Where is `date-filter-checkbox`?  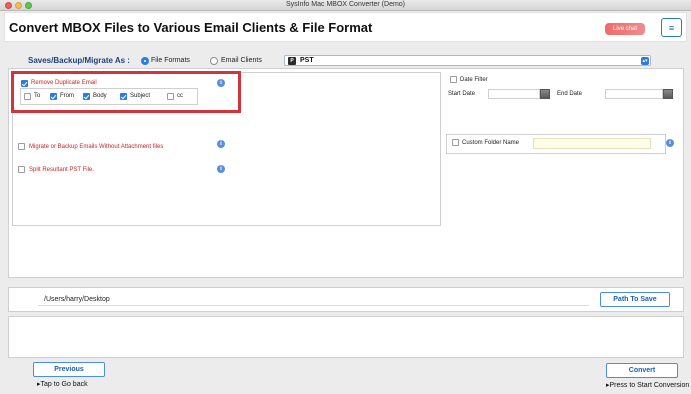 date-filter-checkbox is located at coordinates (453, 79).